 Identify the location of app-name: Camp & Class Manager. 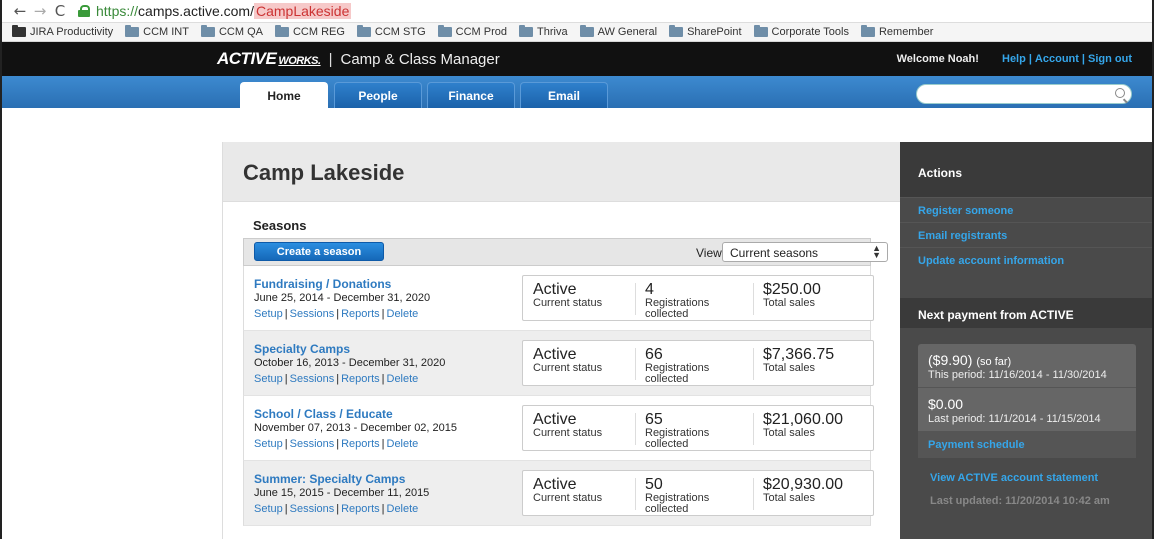
(420, 59).